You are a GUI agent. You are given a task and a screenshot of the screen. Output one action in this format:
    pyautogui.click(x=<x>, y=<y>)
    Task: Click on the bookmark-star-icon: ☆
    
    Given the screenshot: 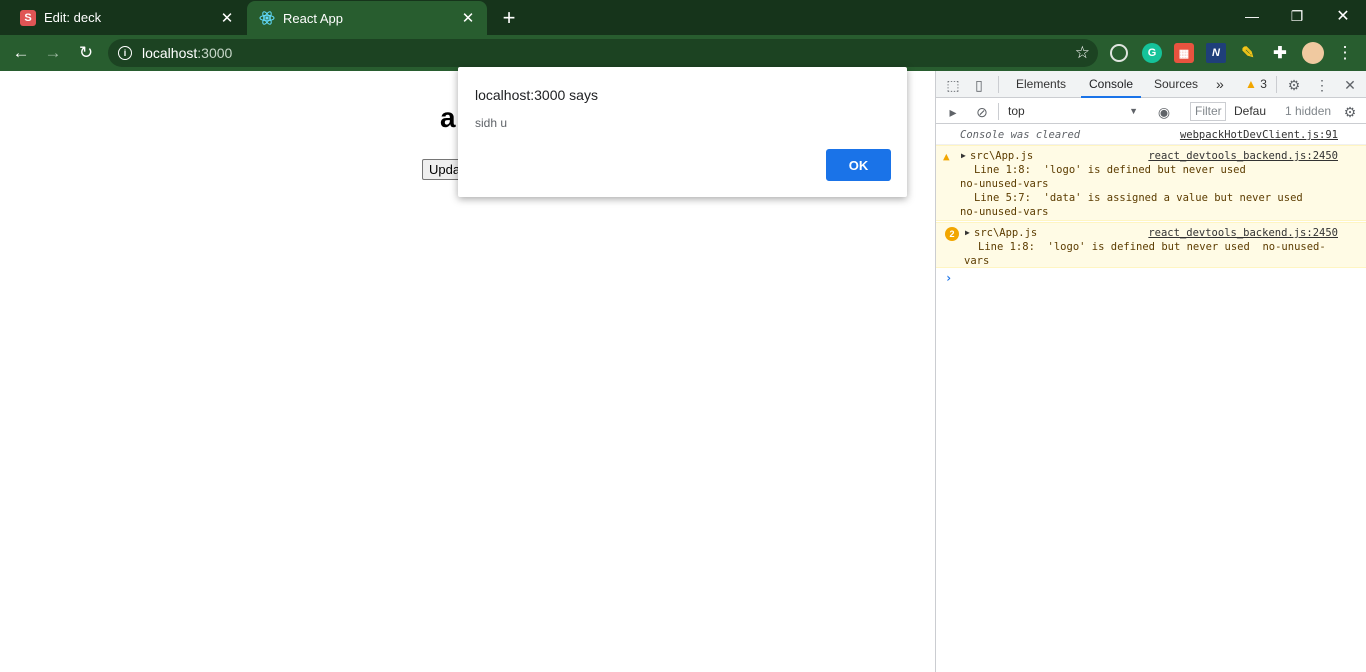 What is the action you would take?
    pyautogui.click(x=1082, y=53)
    